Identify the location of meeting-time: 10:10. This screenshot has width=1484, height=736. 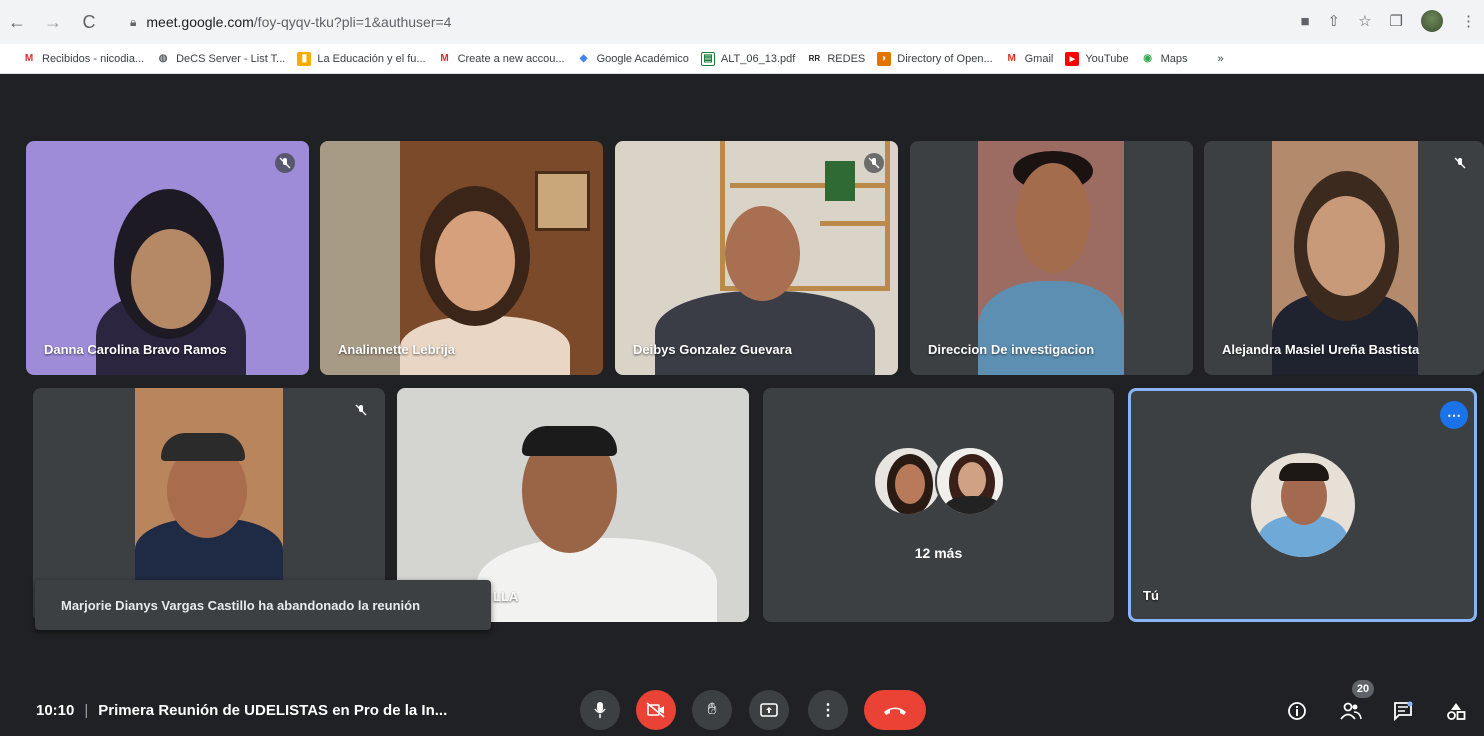
(55, 710).